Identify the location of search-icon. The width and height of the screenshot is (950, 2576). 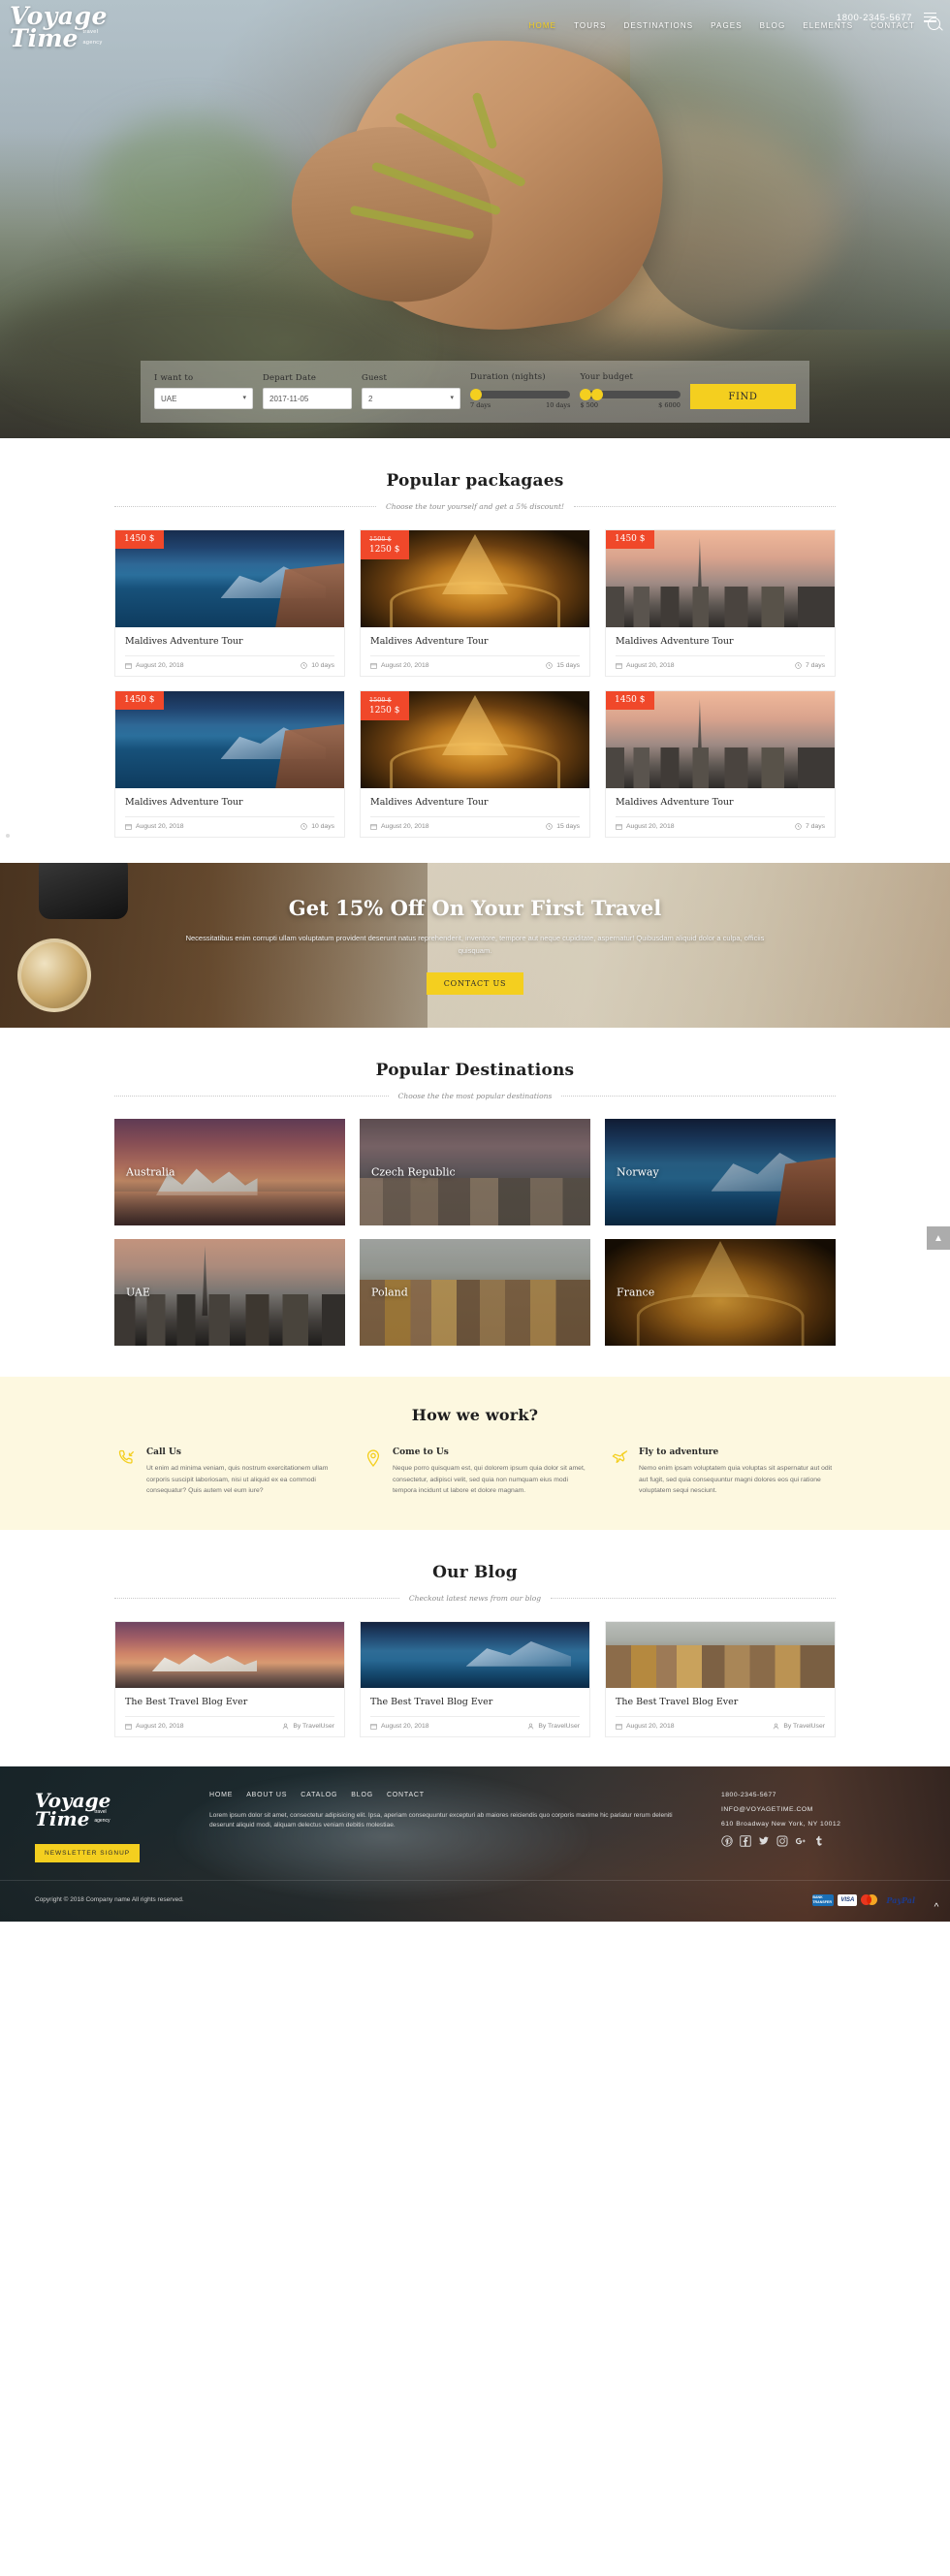
(934, 23).